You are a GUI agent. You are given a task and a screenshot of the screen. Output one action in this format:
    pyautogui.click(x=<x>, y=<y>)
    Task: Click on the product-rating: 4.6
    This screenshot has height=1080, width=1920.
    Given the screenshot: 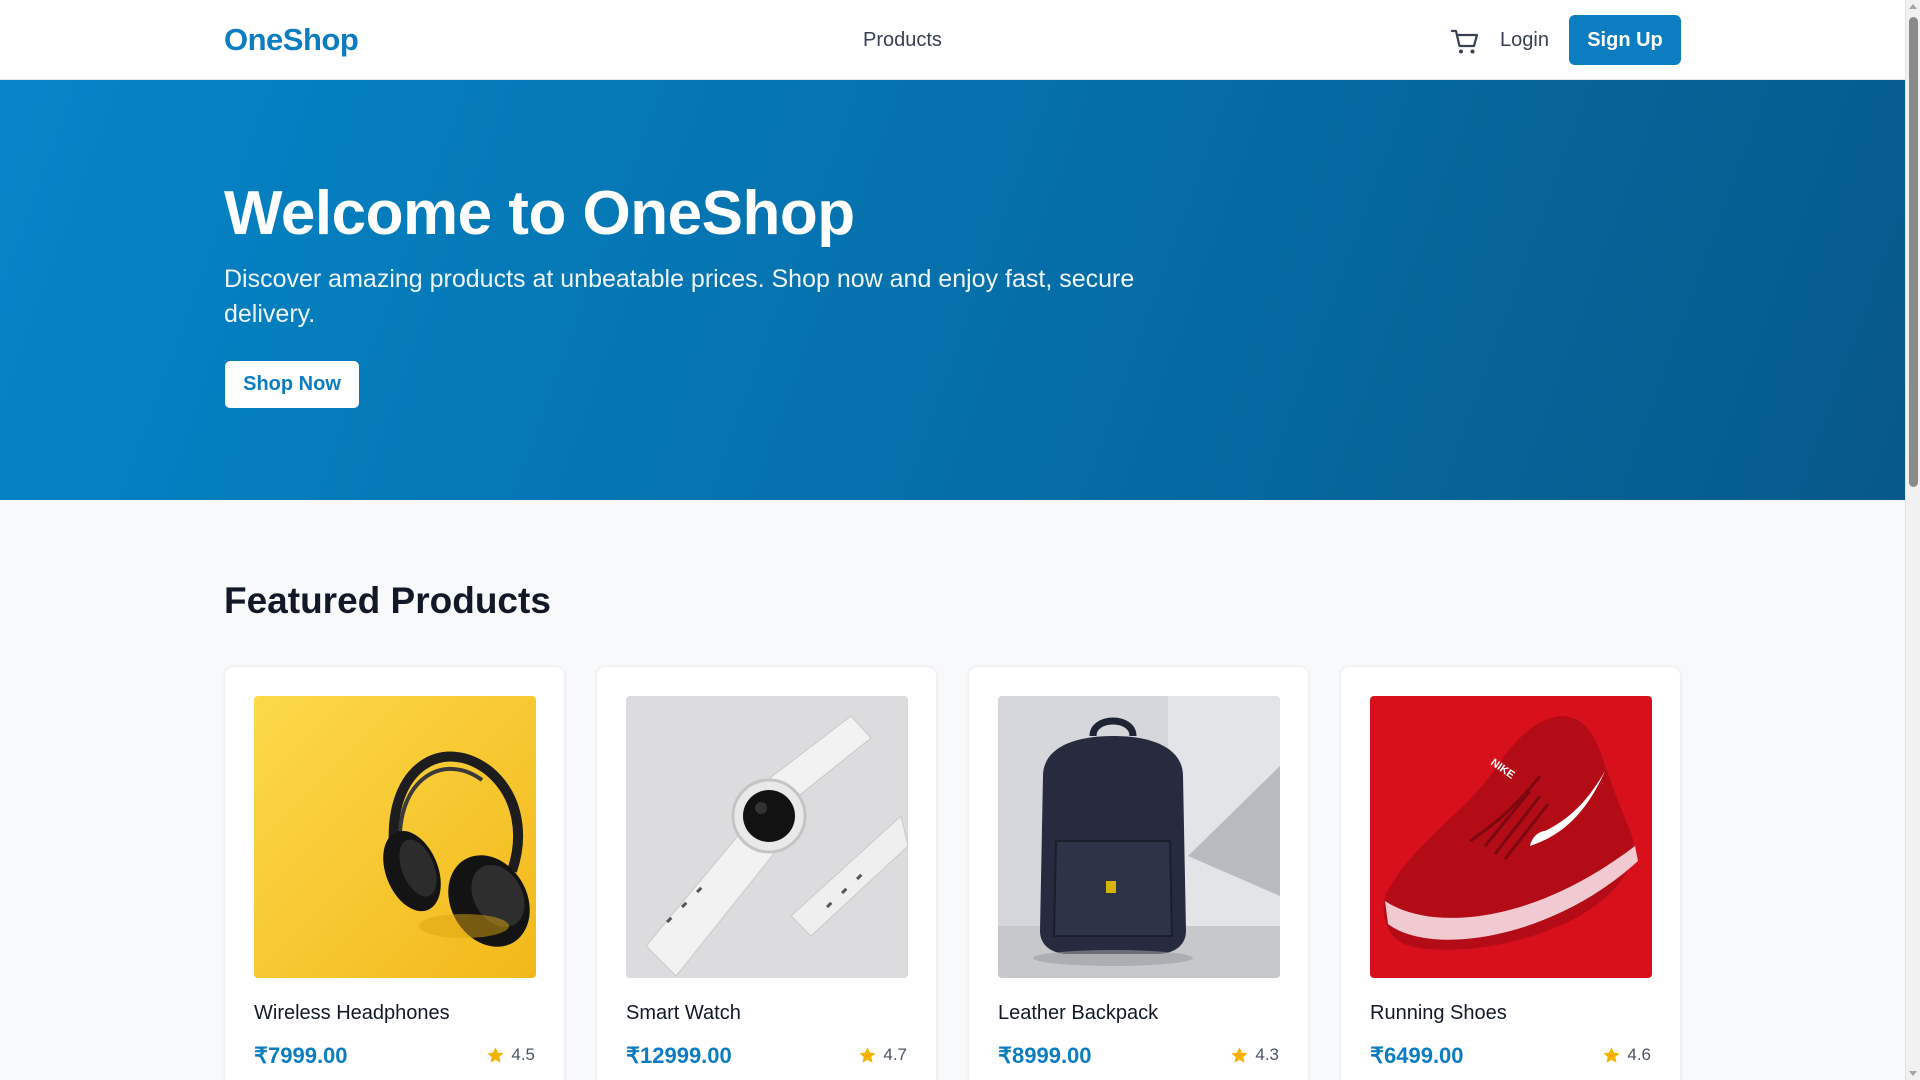 What is the action you would take?
    pyautogui.click(x=1626, y=1055)
    